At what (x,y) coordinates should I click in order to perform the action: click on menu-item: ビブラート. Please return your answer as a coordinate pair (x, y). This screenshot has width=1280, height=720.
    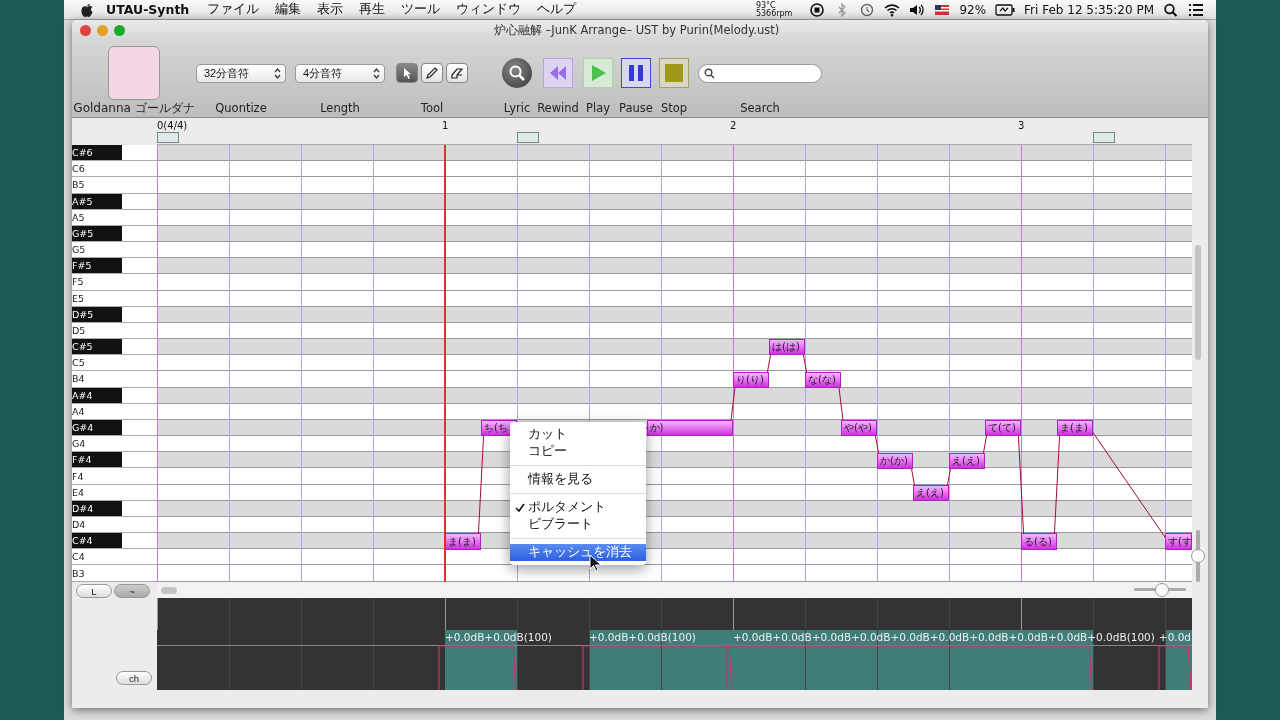
    Looking at the image, I should click on (578, 524).